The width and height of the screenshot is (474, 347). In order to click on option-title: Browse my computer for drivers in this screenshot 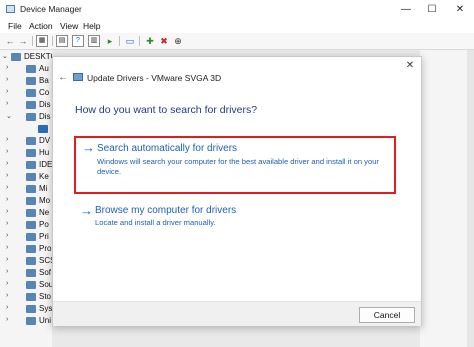, I will do `click(166, 210)`.